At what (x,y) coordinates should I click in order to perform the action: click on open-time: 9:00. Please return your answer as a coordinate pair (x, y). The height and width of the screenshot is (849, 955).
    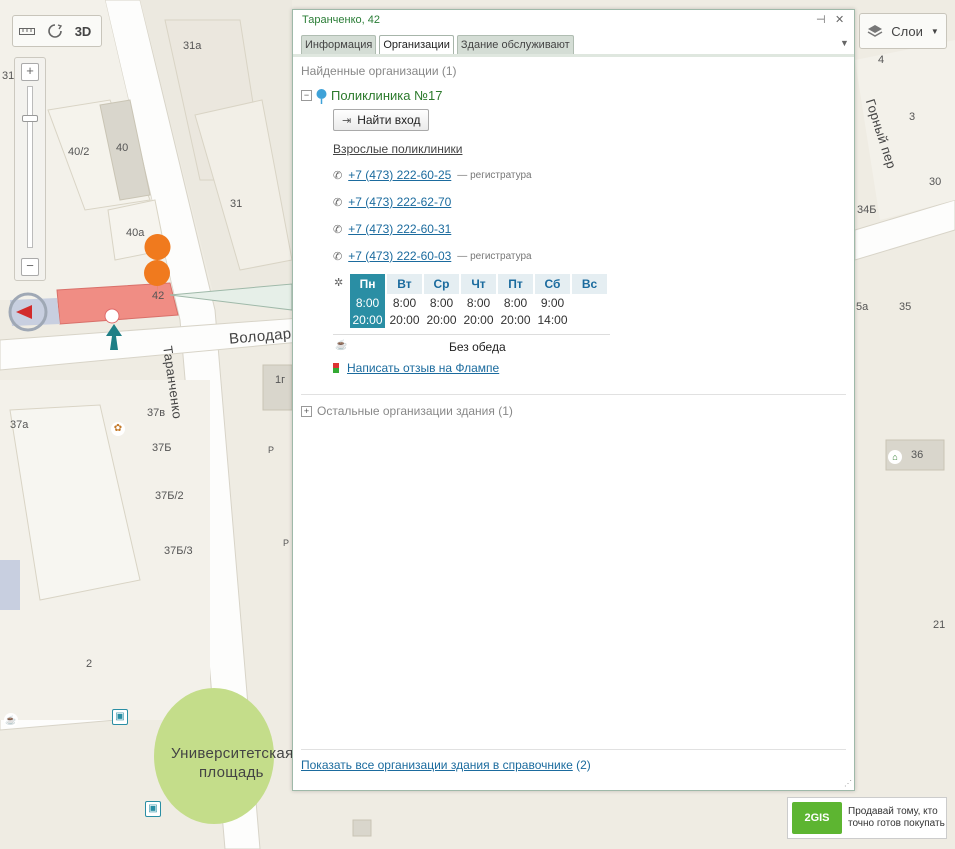
    Looking at the image, I should click on (552, 302).